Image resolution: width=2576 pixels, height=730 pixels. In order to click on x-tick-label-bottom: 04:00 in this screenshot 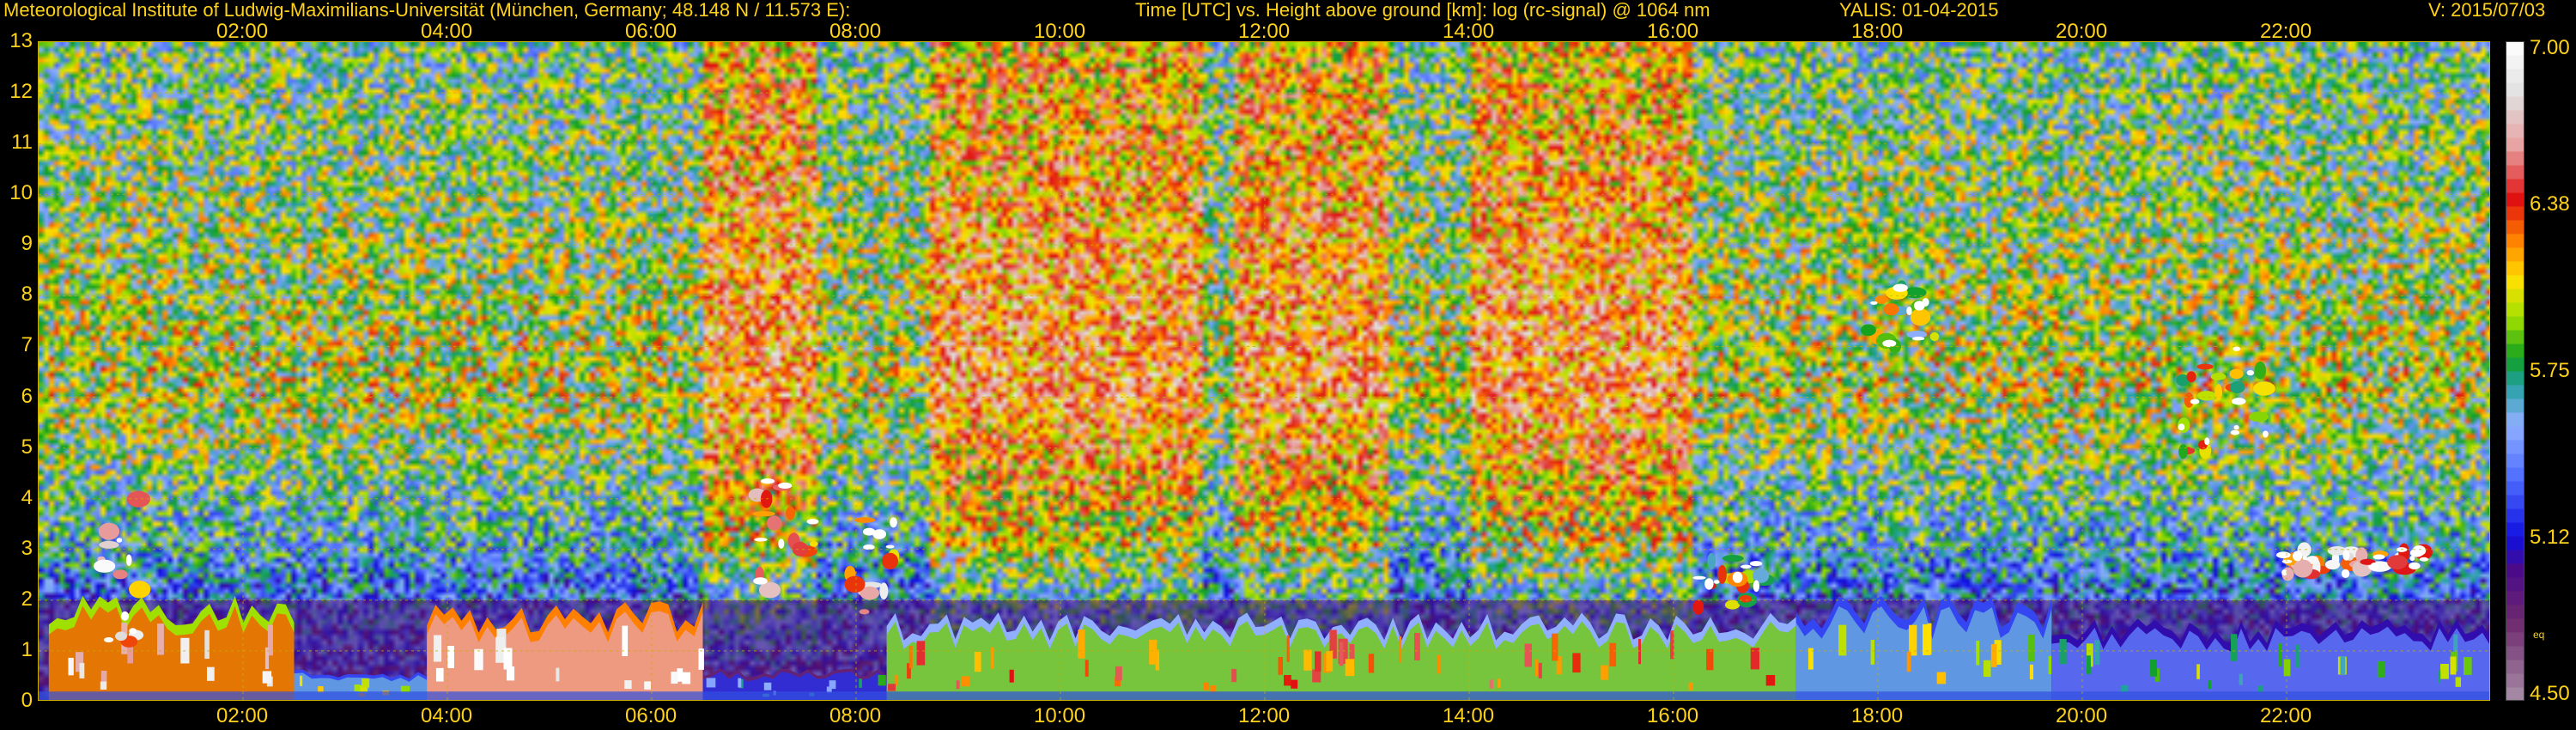, I will do `click(447, 715)`.